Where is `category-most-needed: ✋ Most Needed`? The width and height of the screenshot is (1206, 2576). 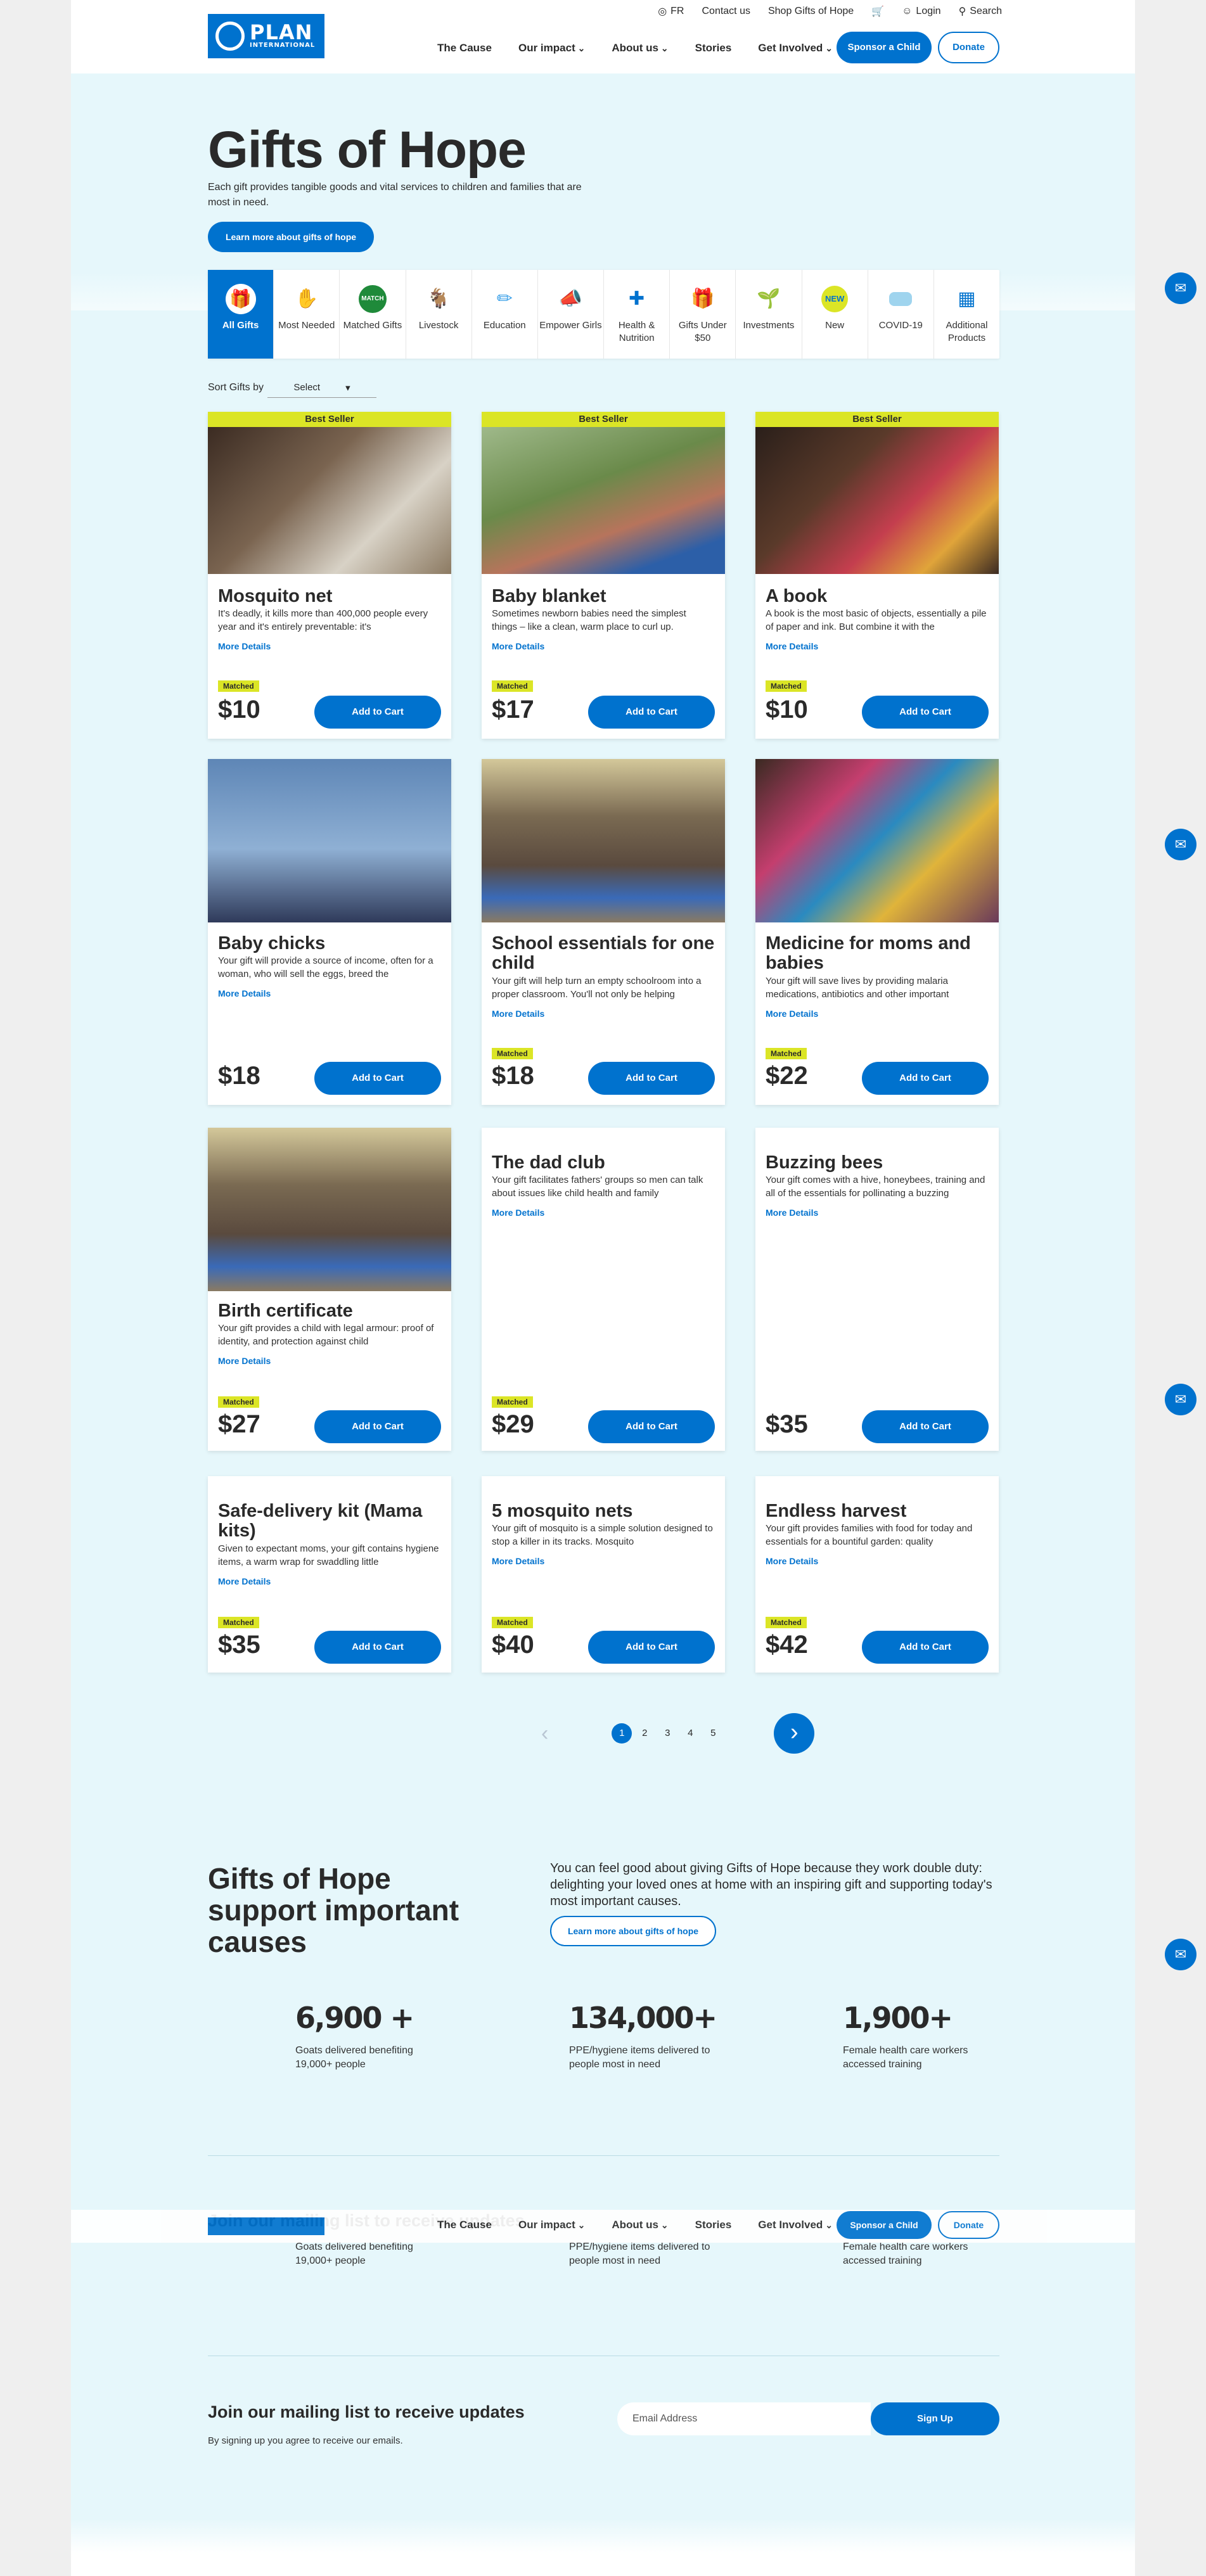 category-most-needed: ✋ Most Needed is located at coordinates (307, 314).